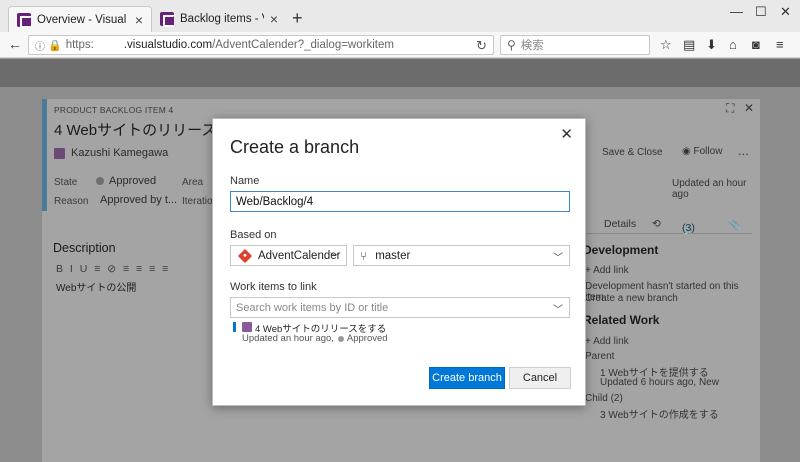  I want to click on browser-search-box: ⚲ 検索, so click(575, 45).